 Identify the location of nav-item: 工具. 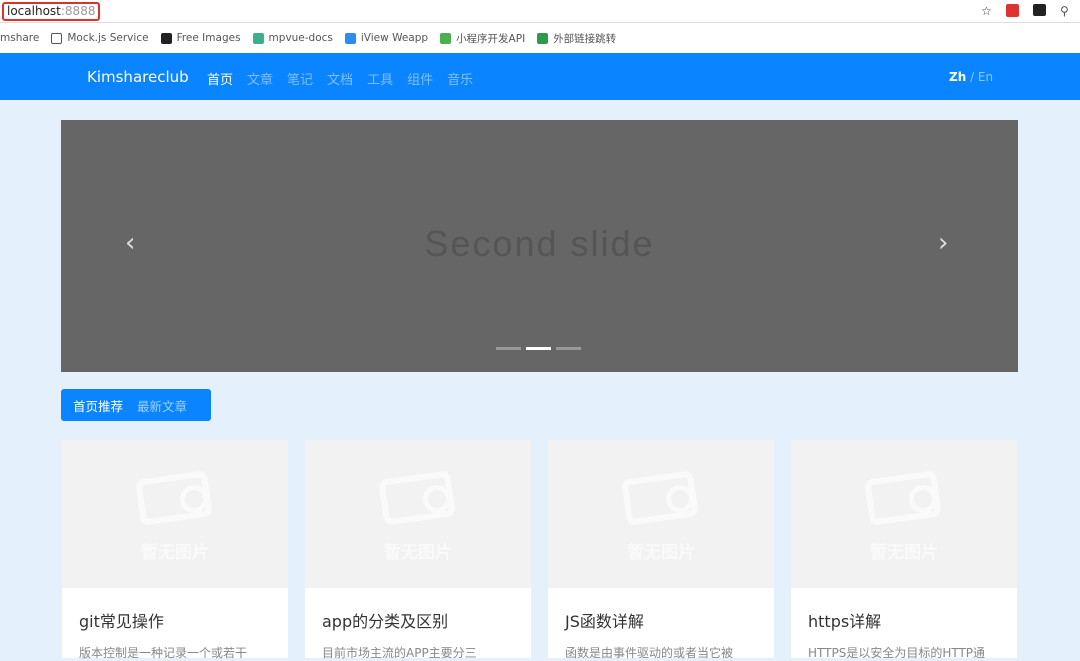
(380, 78).